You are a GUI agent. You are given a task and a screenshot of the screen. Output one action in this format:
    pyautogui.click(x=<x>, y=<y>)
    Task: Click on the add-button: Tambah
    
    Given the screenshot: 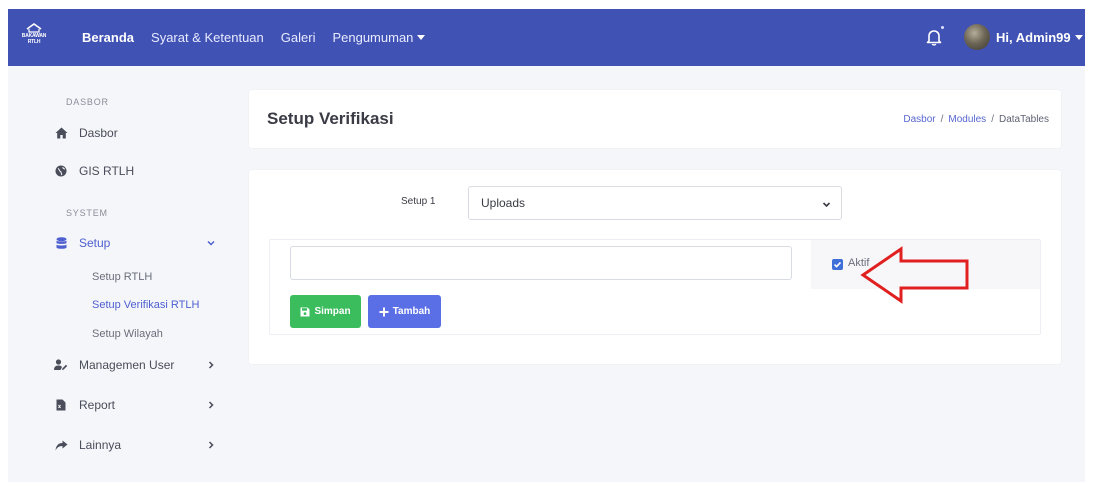 What is the action you would take?
    pyautogui.click(x=404, y=311)
    